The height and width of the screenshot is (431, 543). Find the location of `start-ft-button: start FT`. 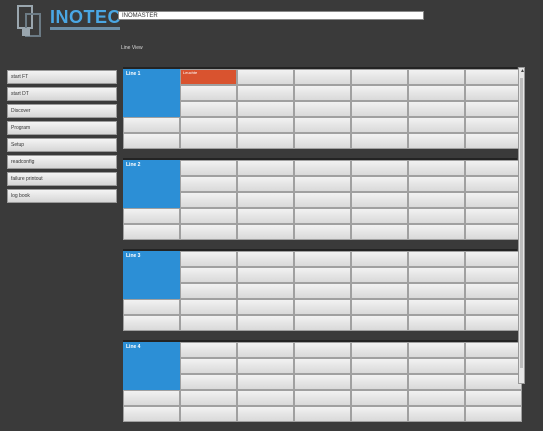

start-ft-button: start FT is located at coordinates (62, 77).